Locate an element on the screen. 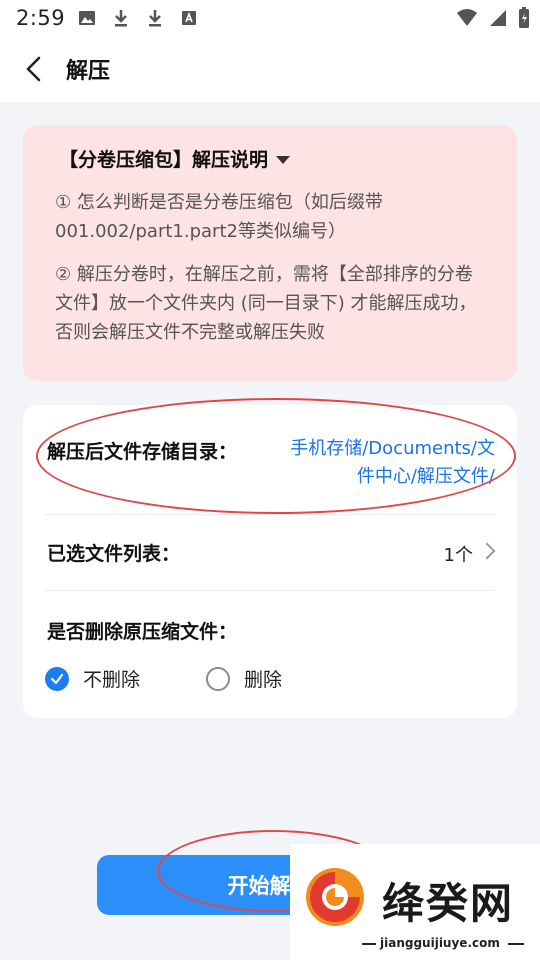  watermark-name: 绛癸网 is located at coordinates (448, 903).